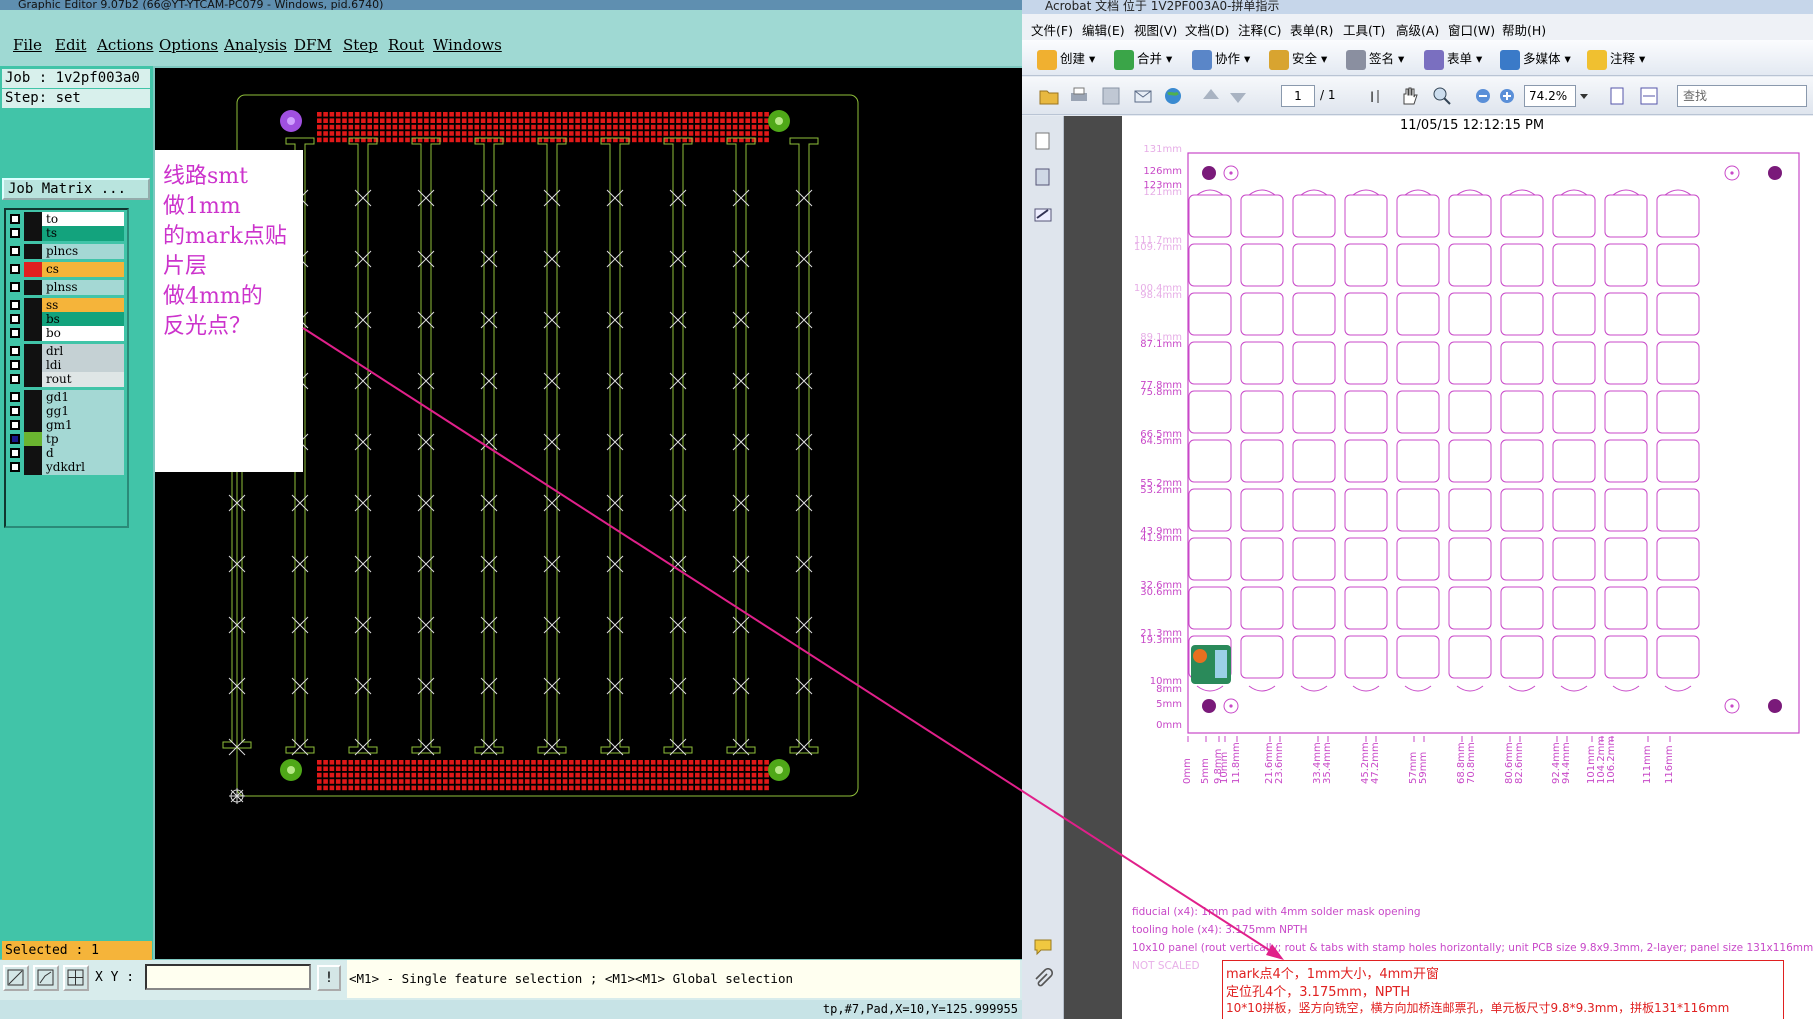 This screenshot has height=1019, width=1813. Describe the element at coordinates (65, 319) in the screenshot. I see `layer-row-bs: bs` at that location.